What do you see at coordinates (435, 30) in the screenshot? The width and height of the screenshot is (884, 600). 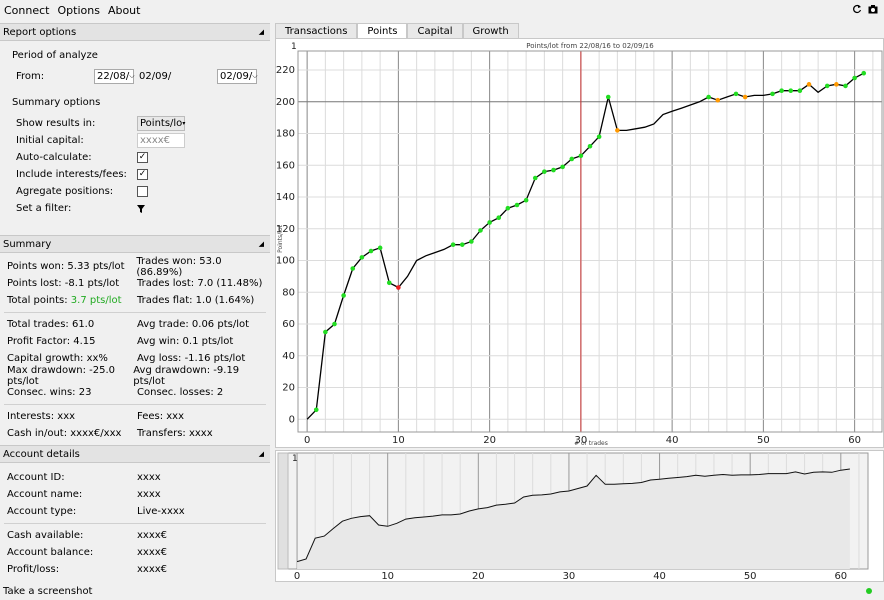 I see `tab-capital: Capital` at bounding box center [435, 30].